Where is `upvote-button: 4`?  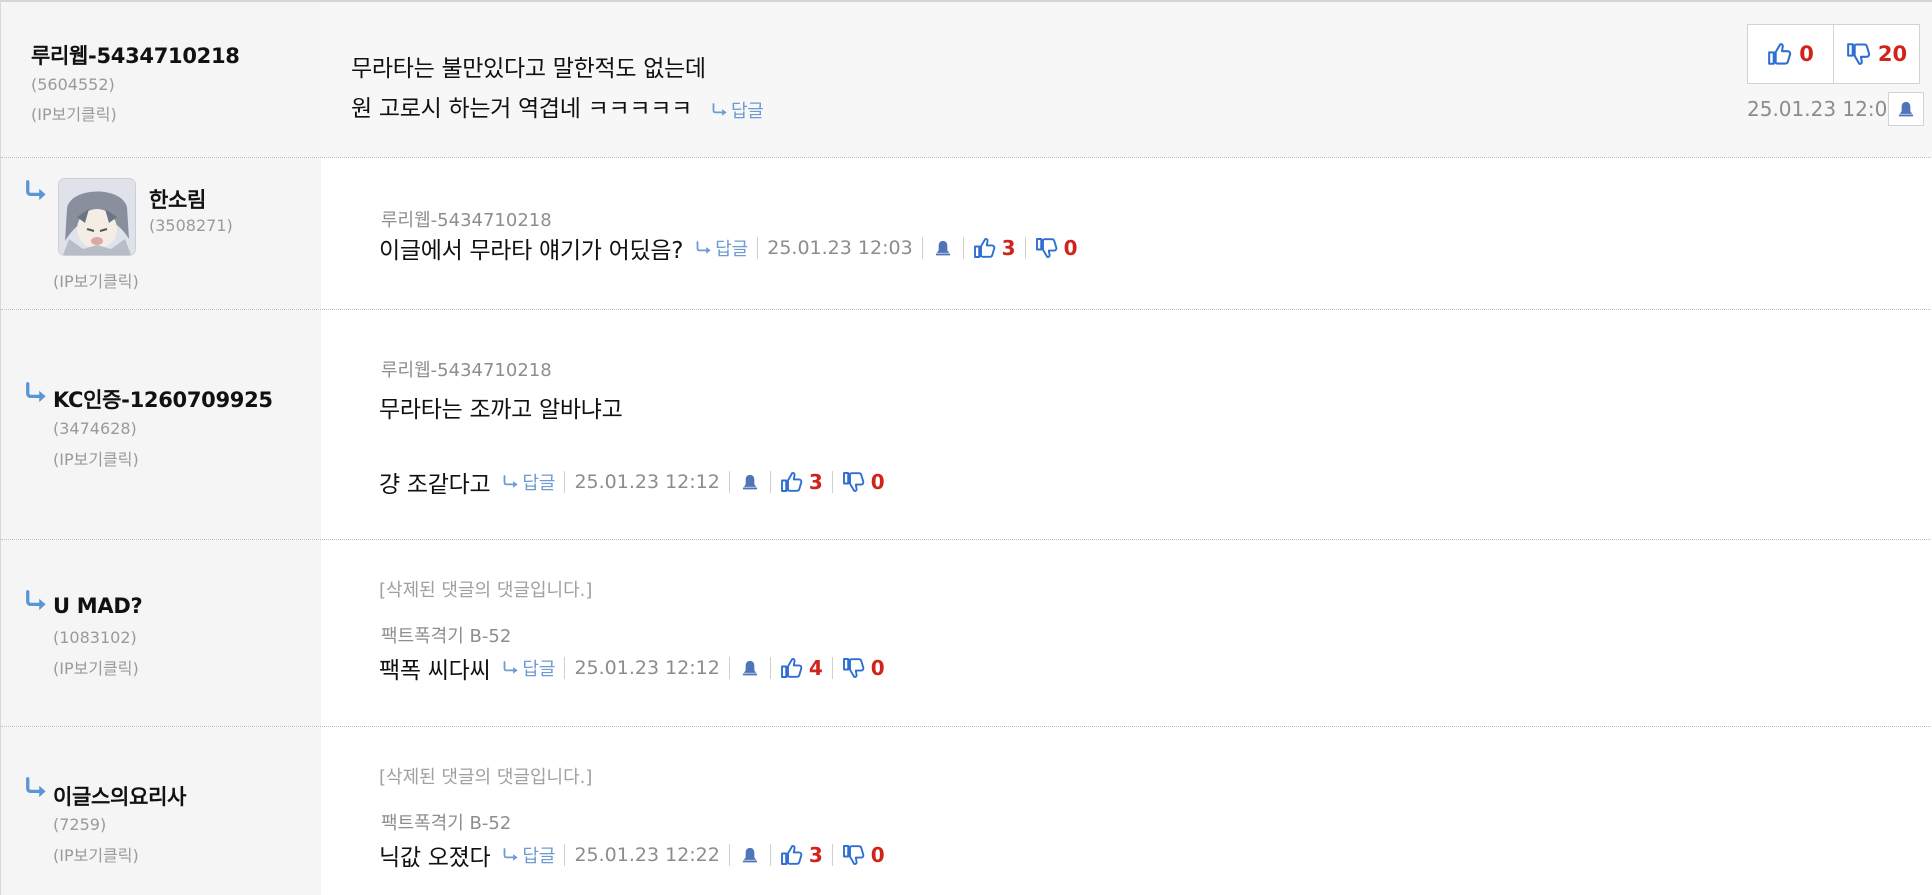
upvote-button: 4 is located at coordinates (801, 668).